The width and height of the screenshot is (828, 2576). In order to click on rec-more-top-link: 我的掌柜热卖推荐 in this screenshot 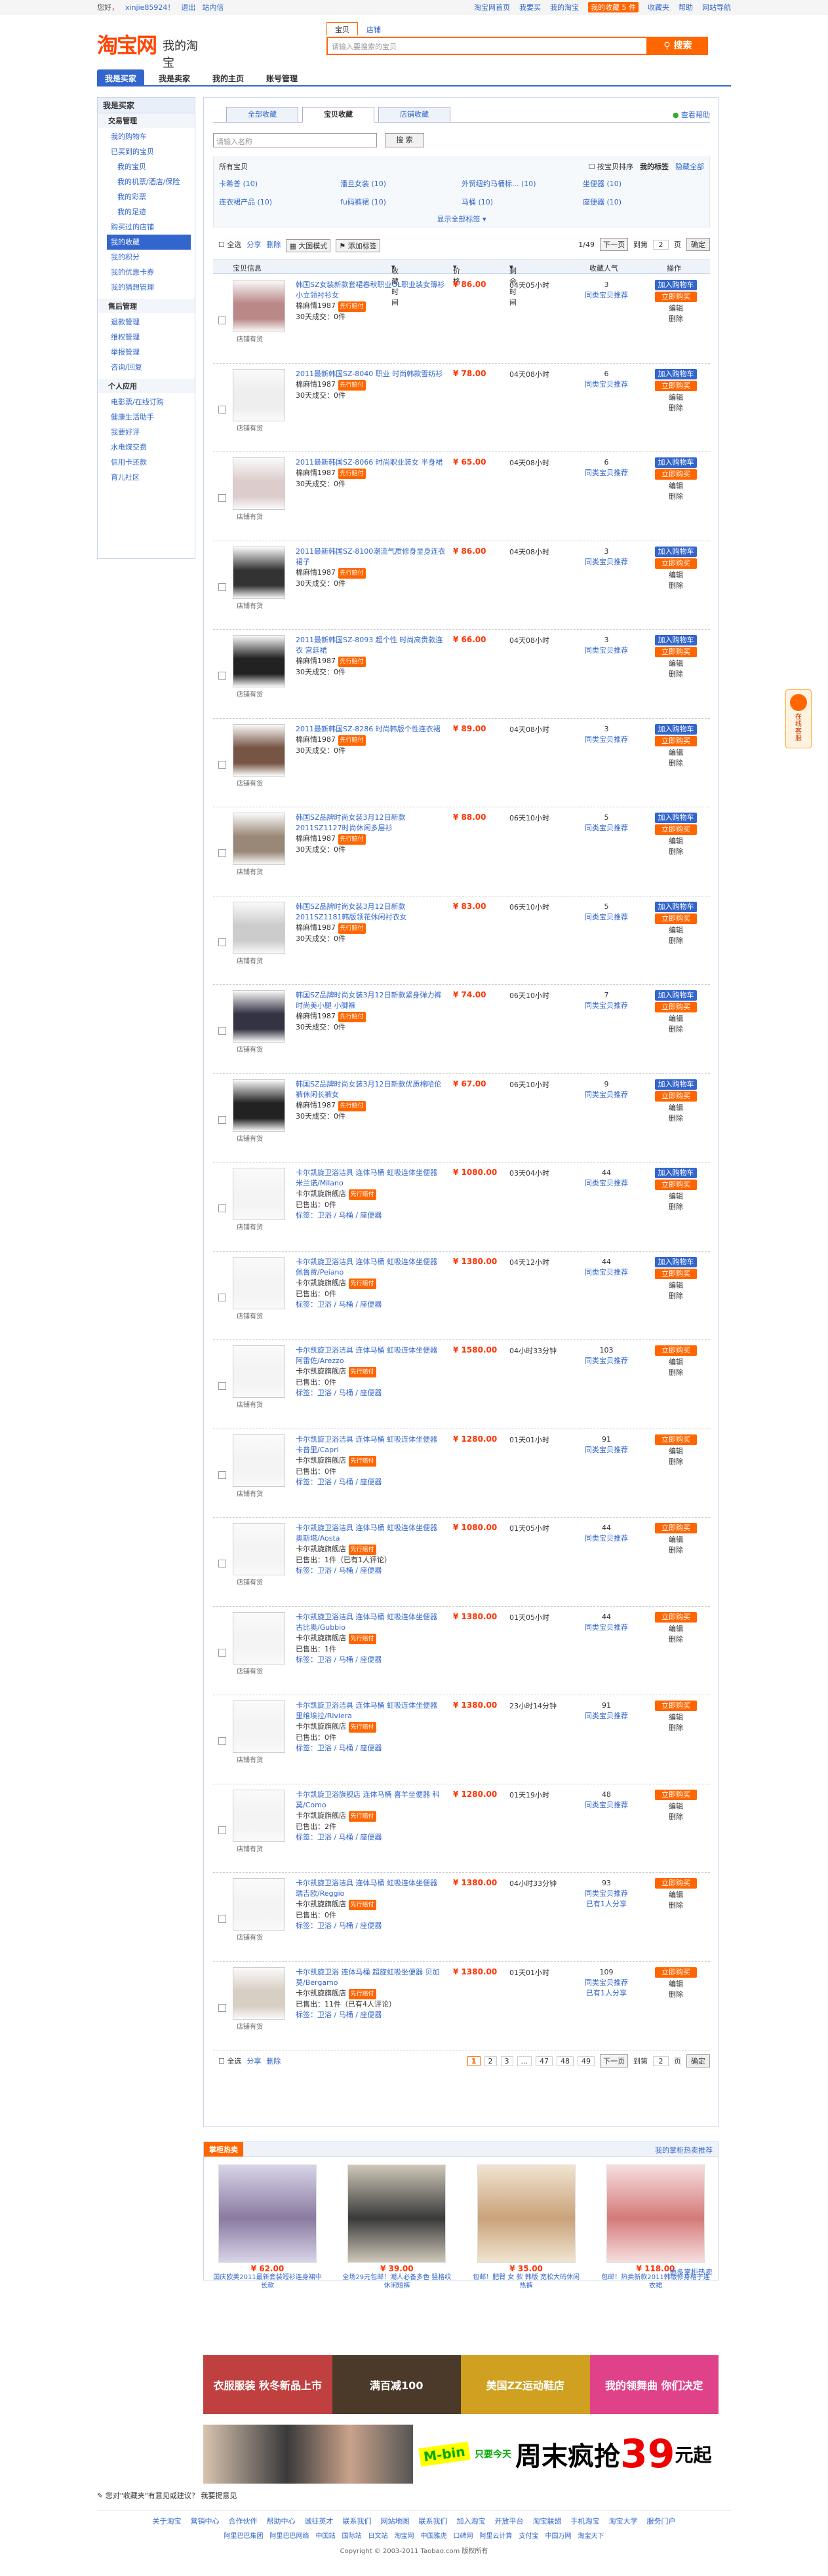, I will do `click(684, 2150)`.